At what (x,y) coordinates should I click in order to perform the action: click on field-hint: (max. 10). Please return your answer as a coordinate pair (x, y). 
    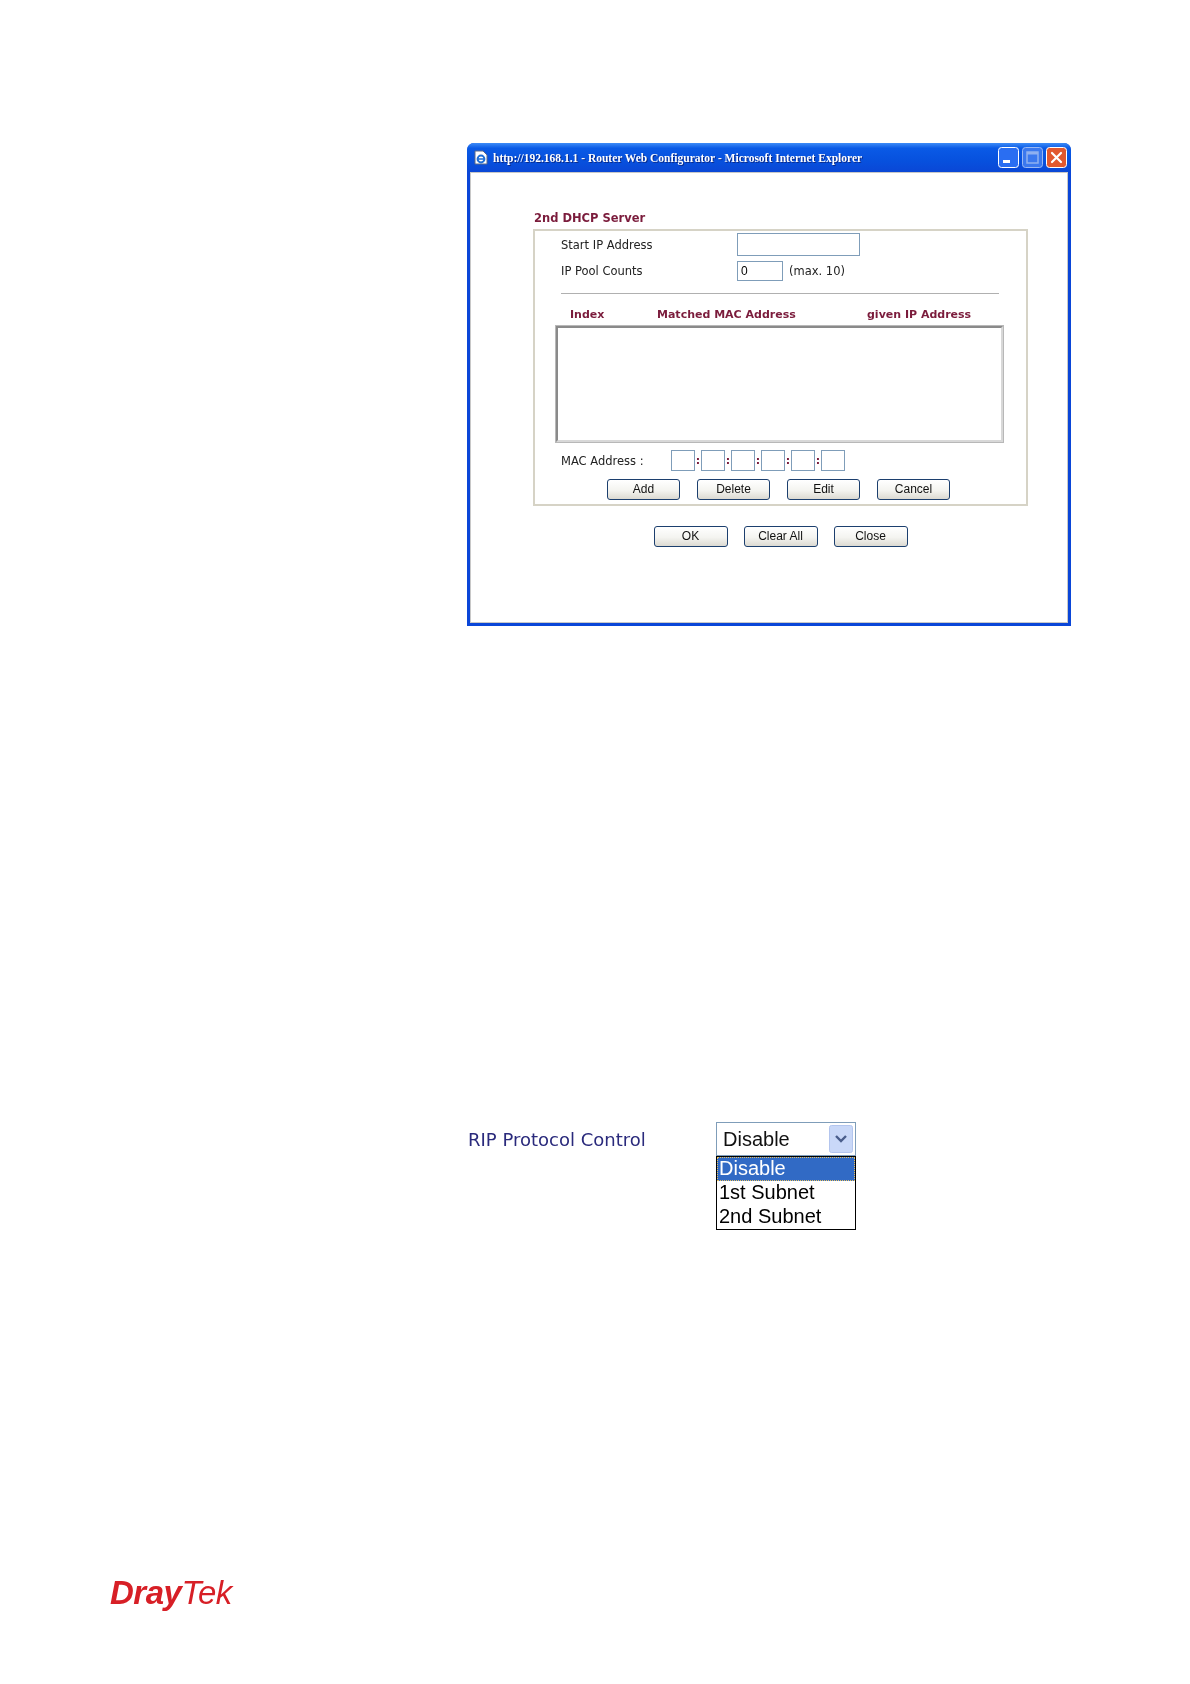
    Looking at the image, I should click on (817, 271).